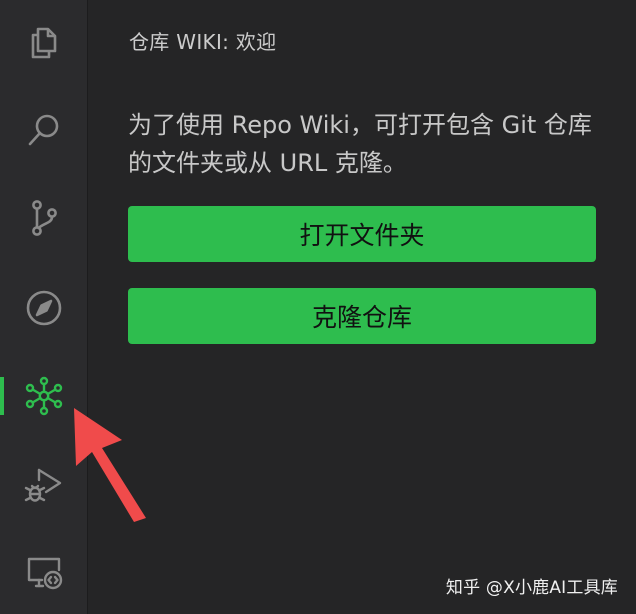 The width and height of the screenshot is (636, 614). I want to click on panel-title: 仓库 WIKI: 欢迎, so click(203, 42).